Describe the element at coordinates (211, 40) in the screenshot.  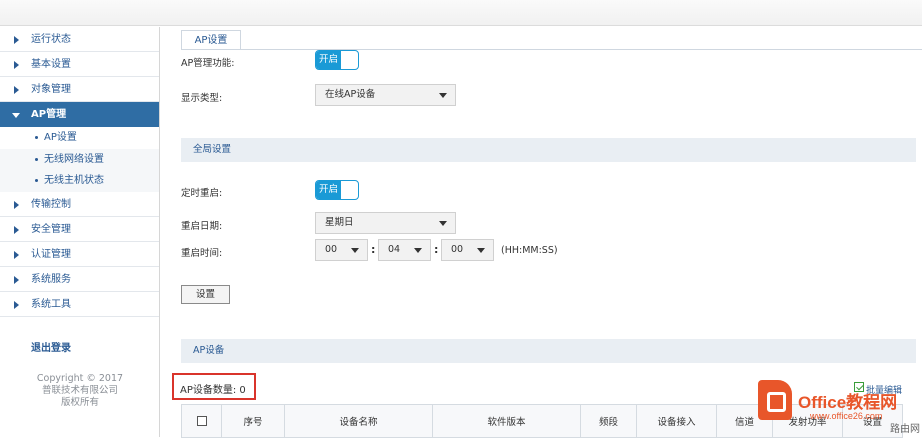
I see `tab-ap-settings: AP设置` at that location.